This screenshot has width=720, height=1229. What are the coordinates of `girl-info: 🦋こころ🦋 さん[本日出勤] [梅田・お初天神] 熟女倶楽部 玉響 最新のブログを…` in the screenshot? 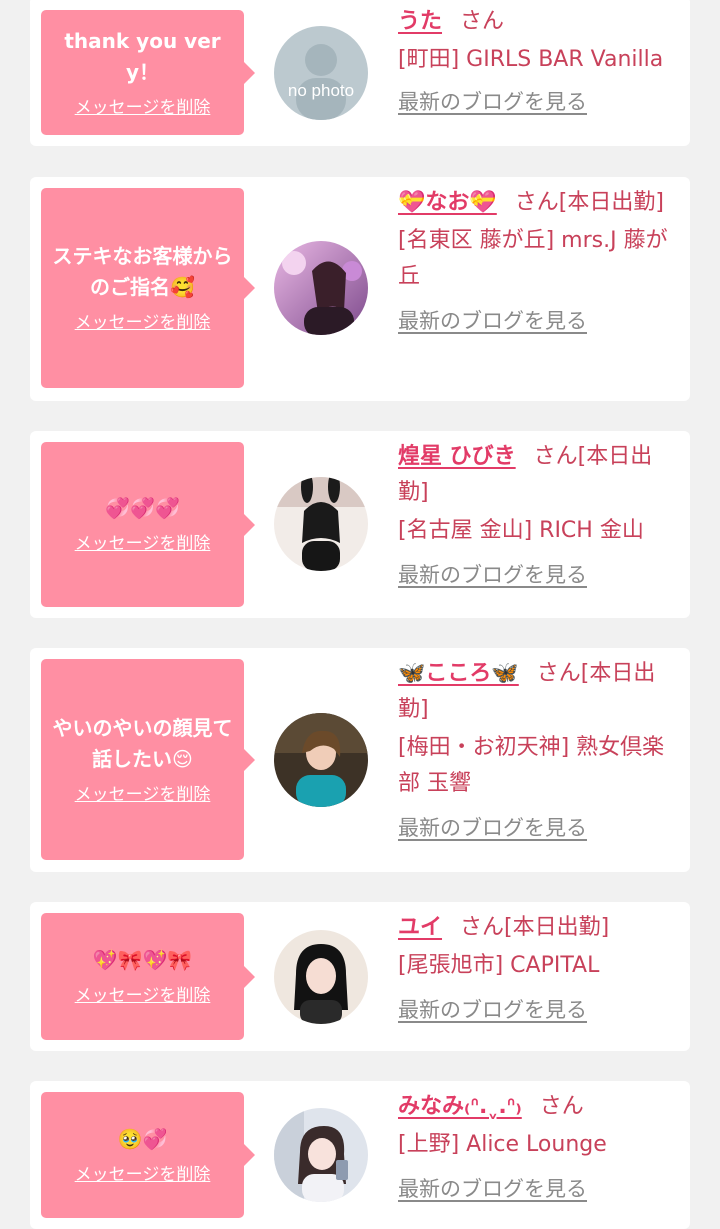 It's located at (539, 749).